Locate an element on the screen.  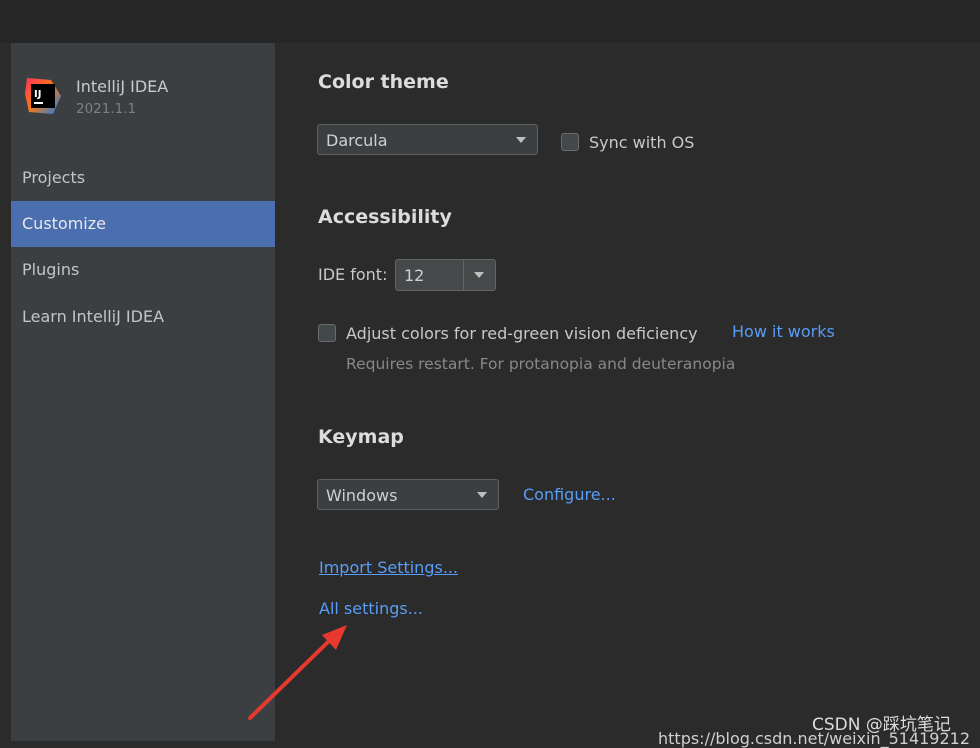
sync-with-os-label: Sync with OS is located at coordinates (642, 142).